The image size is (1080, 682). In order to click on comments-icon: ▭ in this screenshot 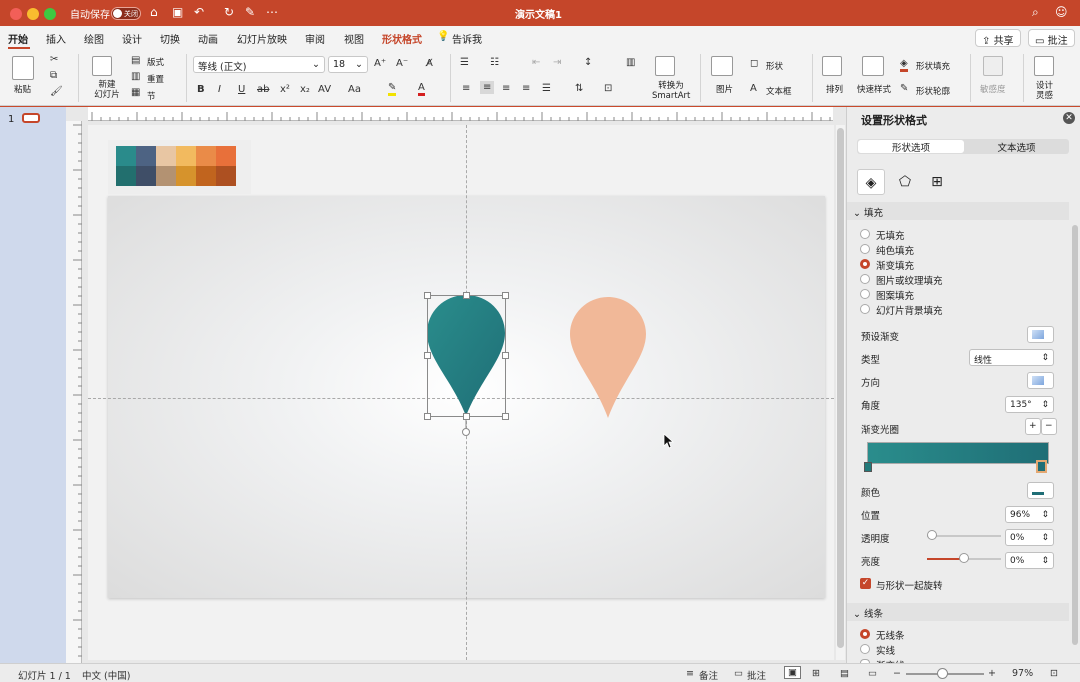, I will do `click(738, 673)`.